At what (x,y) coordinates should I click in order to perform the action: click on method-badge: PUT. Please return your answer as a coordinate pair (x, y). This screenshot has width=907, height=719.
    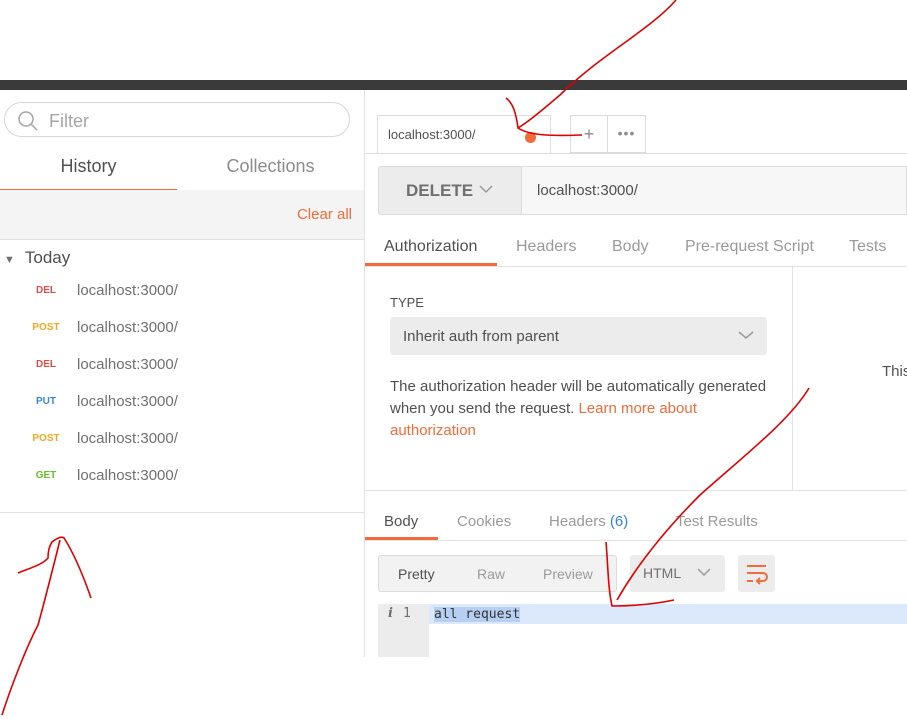
    Looking at the image, I should click on (46, 401).